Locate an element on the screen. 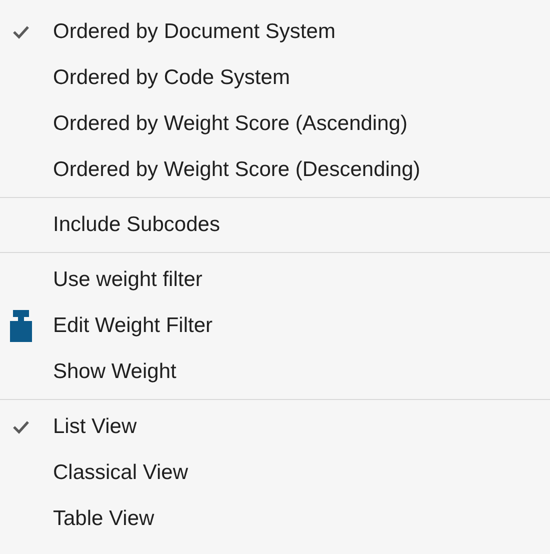  weight-icon is located at coordinates (21, 326).